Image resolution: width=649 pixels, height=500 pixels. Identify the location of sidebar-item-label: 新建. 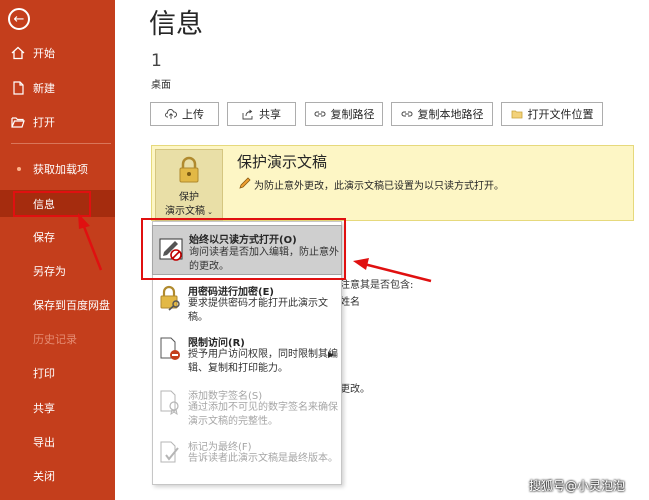
(44, 88).